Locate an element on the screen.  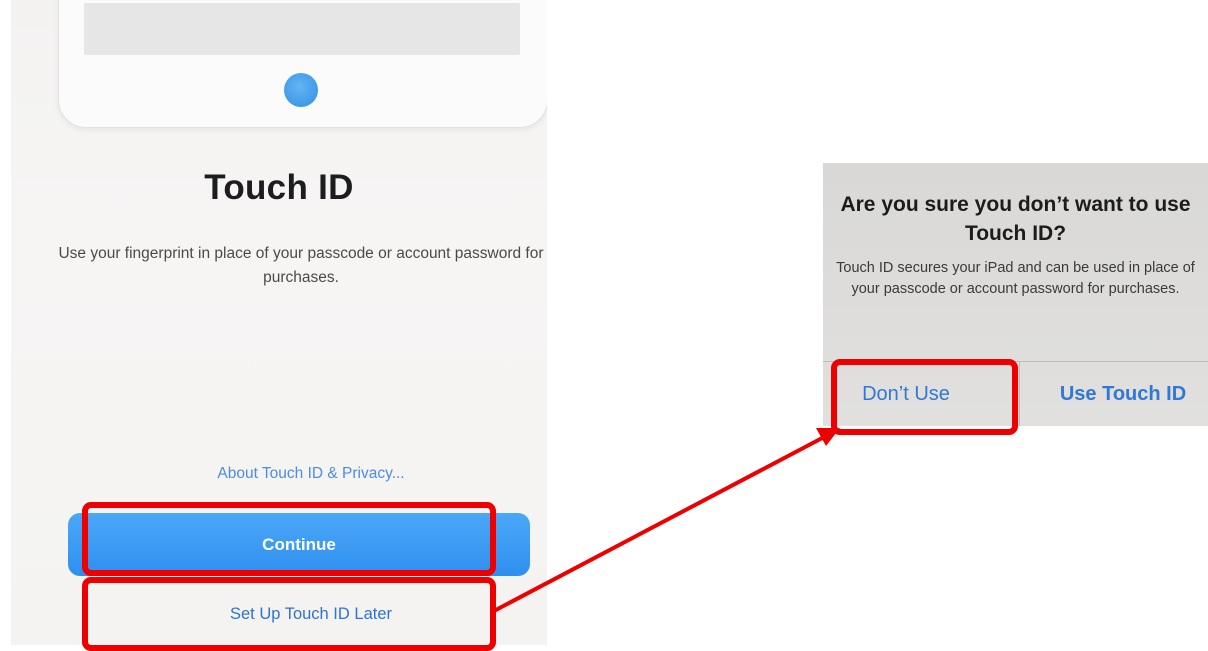
use-touch-id-button: Use Touch ID is located at coordinates (1114, 394).